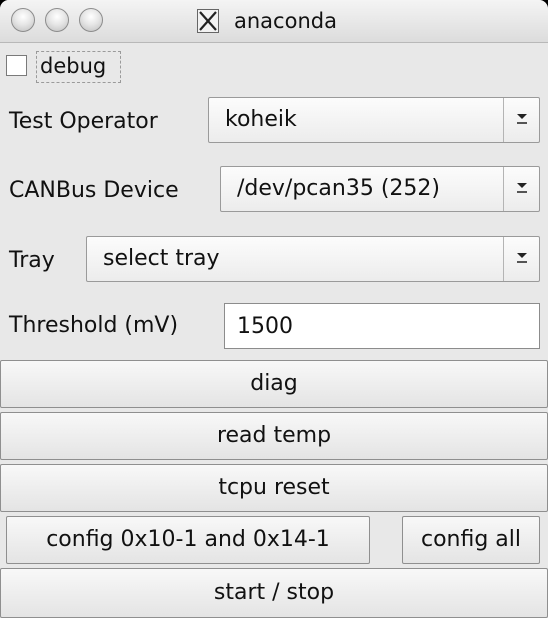 This screenshot has width=548, height=618. Describe the element at coordinates (23, 20) in the screenshot. I see `close-button` at that location.